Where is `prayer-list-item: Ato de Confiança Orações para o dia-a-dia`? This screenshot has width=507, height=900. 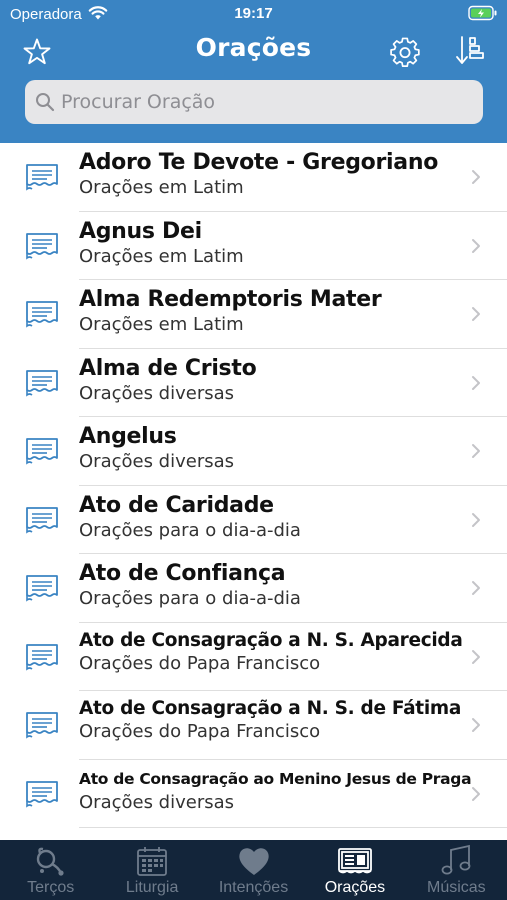
prayer-list-item: Ato de Confiança Orações para o dia-a-dia is located at coordinates (253, 588).